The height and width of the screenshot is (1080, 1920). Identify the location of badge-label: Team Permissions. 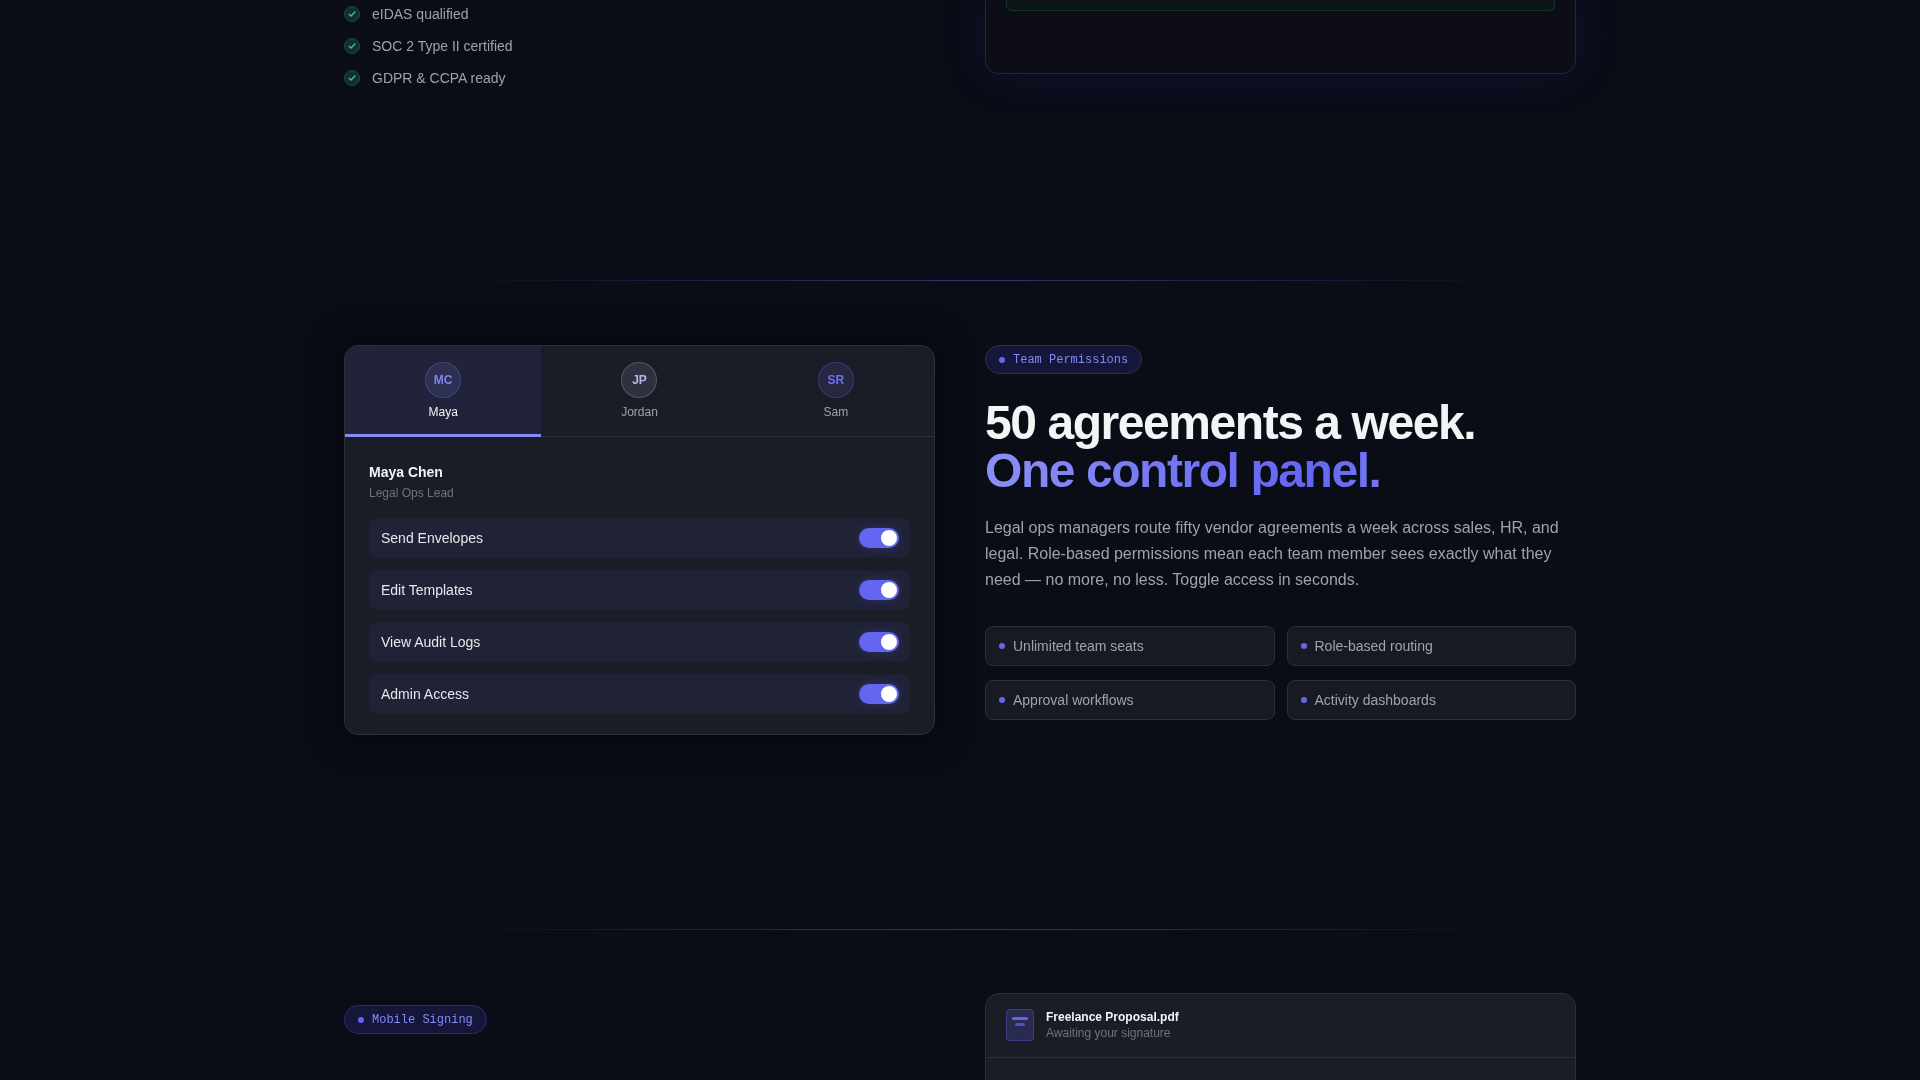
(1071, 359).